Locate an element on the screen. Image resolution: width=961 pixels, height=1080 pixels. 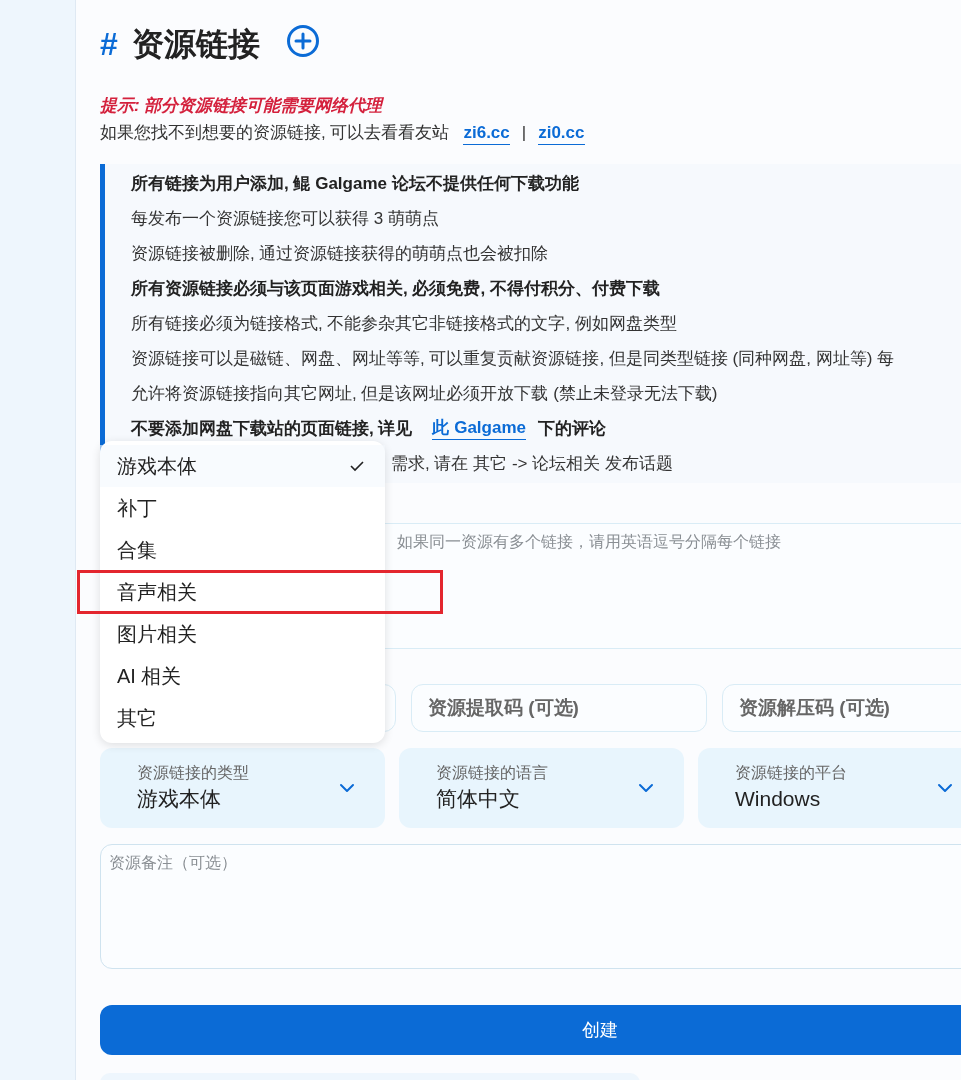
dropdown-option: 其它 is located at coordinates (242, 718).